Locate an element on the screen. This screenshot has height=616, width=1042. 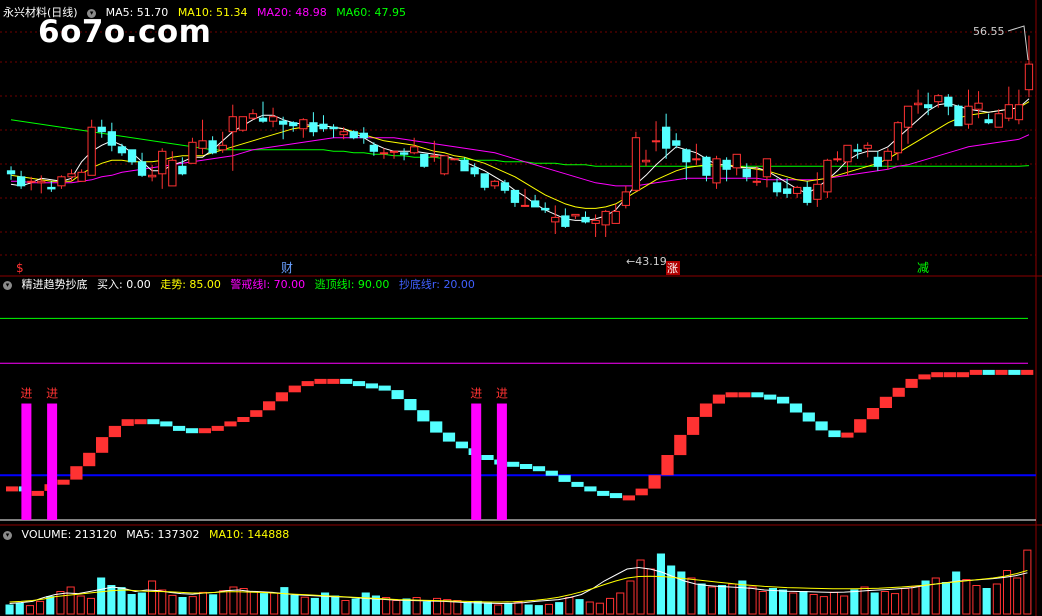
high-pointer-icon is located at coordinates (1018, 43).